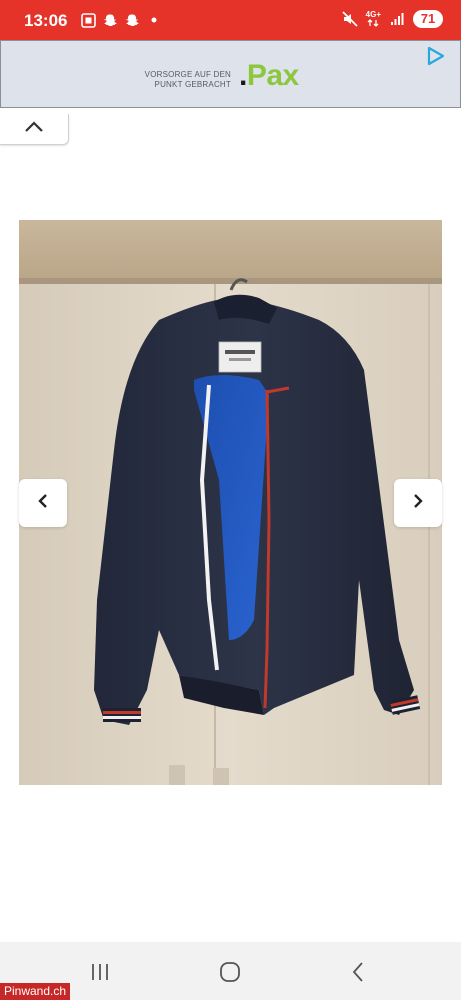  I want to click on dot-icon, so click(154, 20).